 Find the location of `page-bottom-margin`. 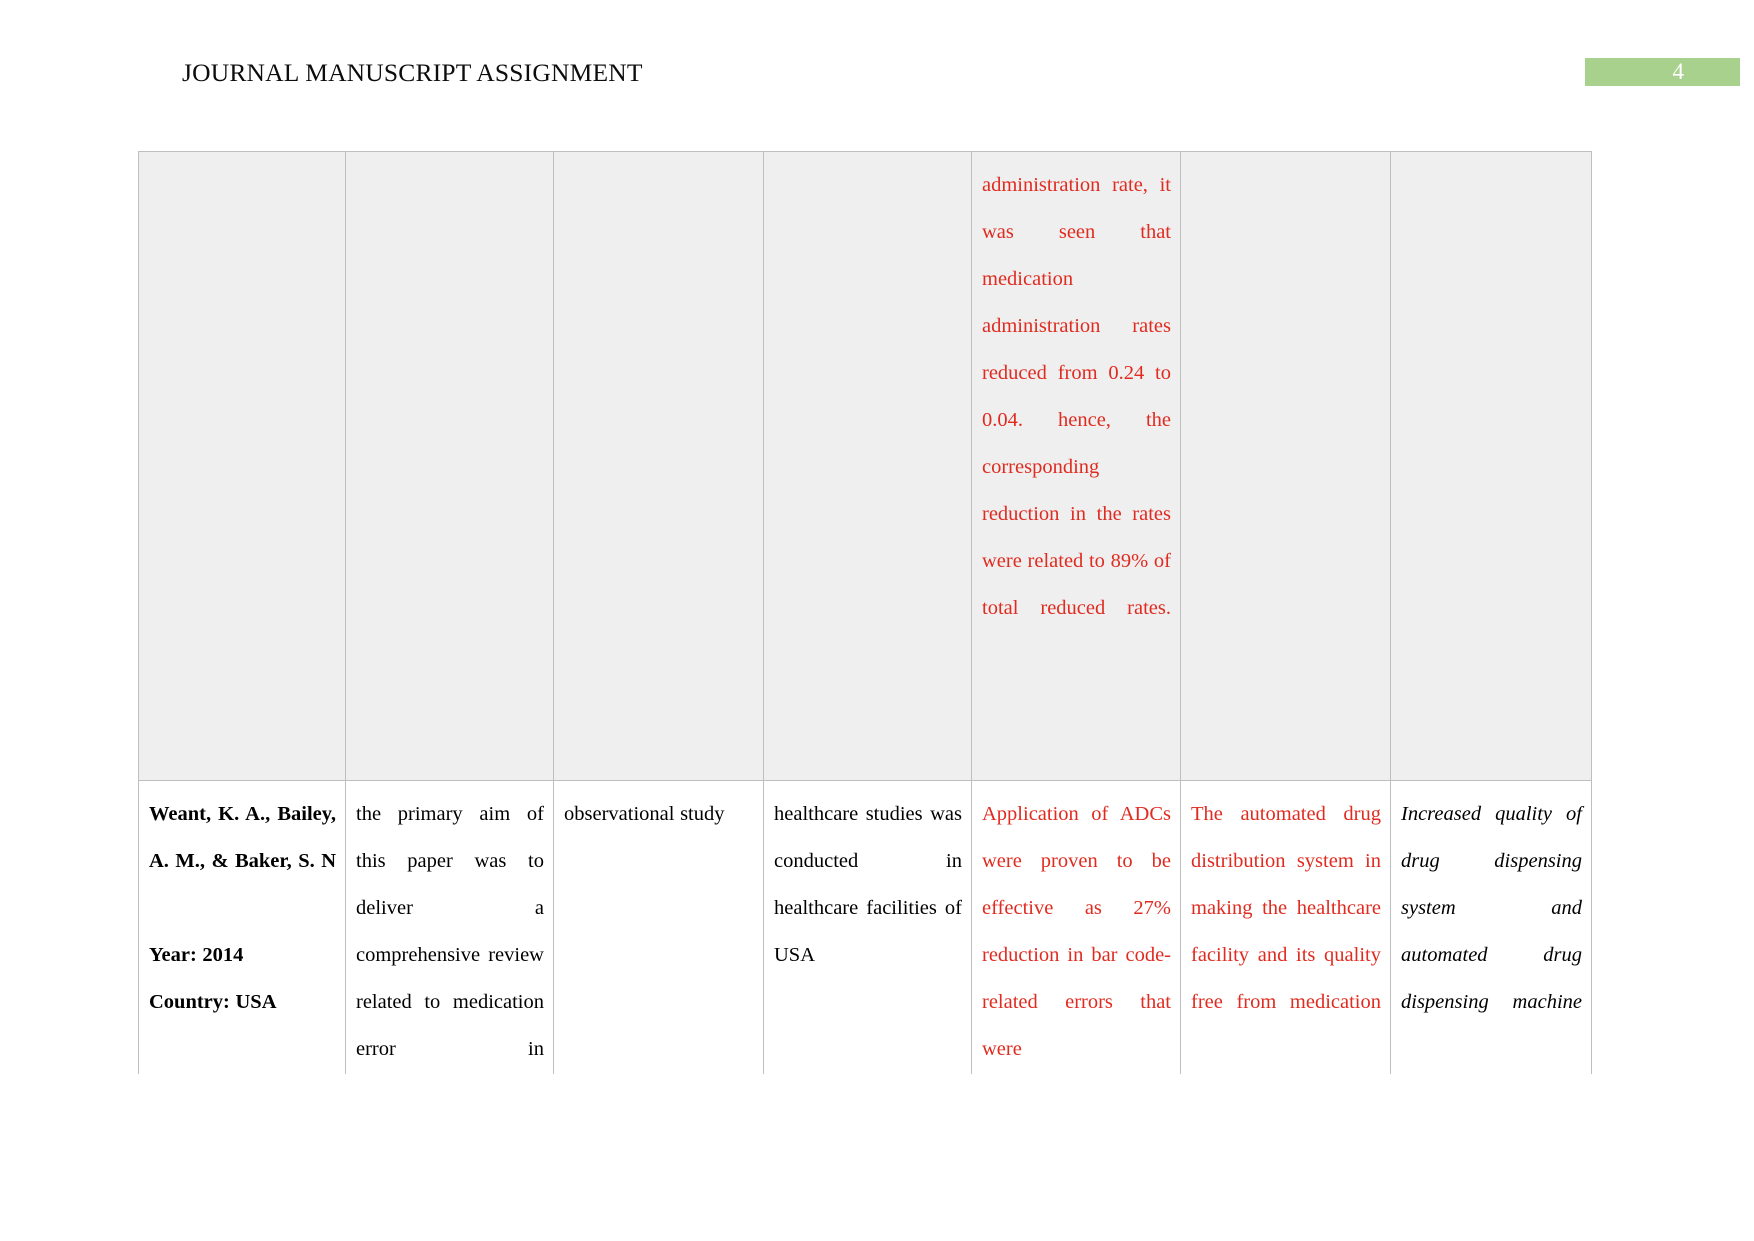

page-bottom-margin is located at coordinates (877, 1157).